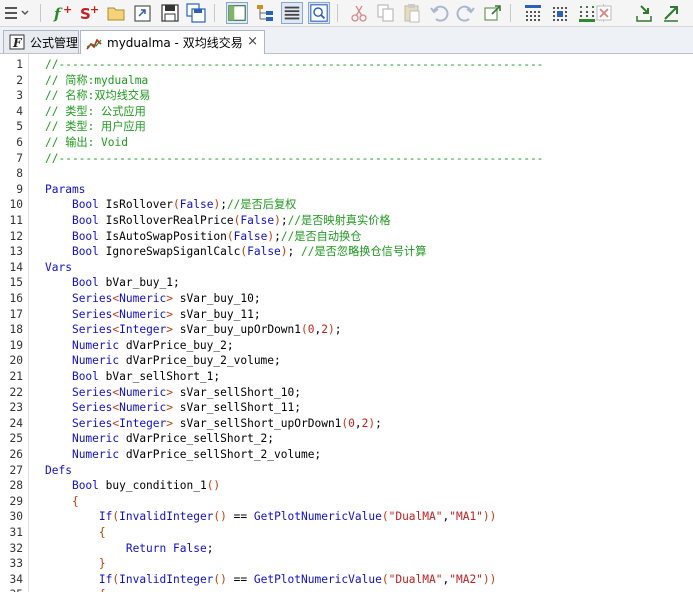 This screenshot has height=592, width=693. I want to click on code-token-paren: (), so click(220, 517).